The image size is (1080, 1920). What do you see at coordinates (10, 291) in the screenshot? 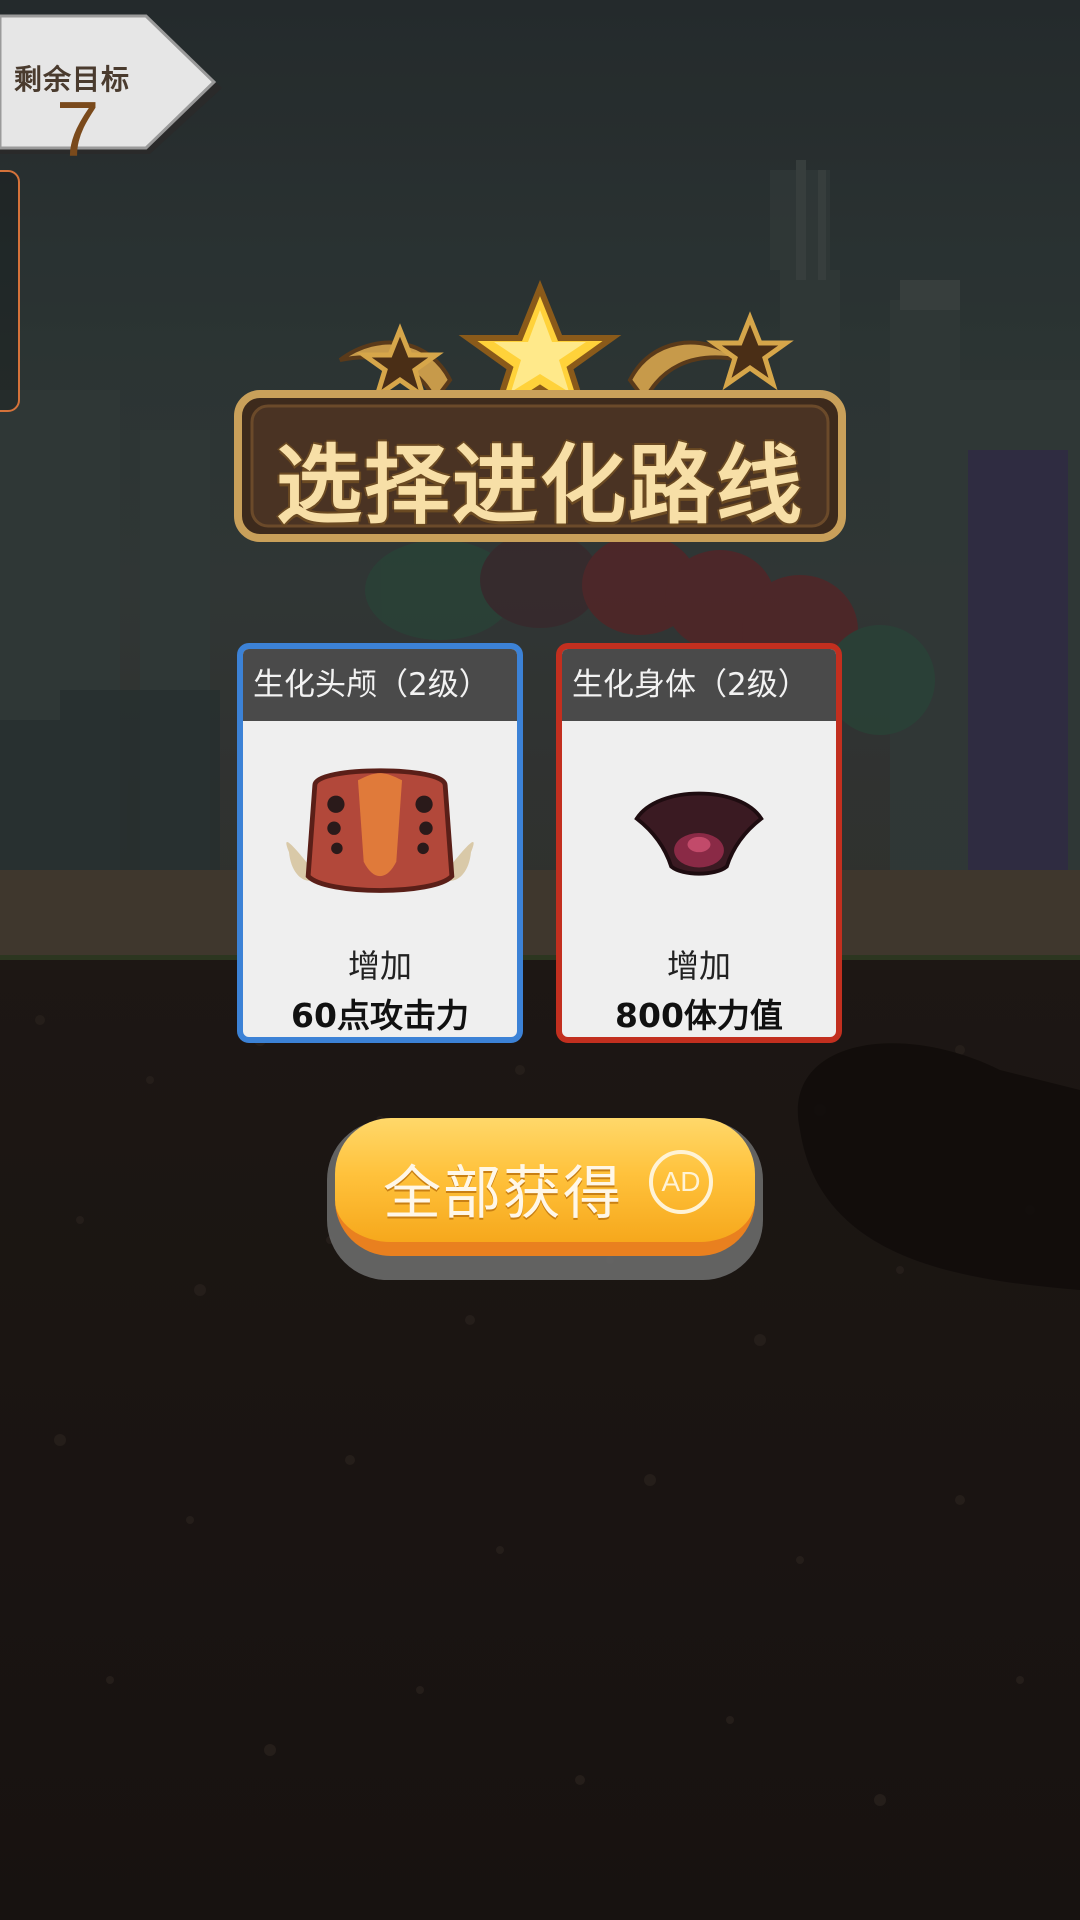
I see `side-drawer-tab` at bounding box center [10, 291].